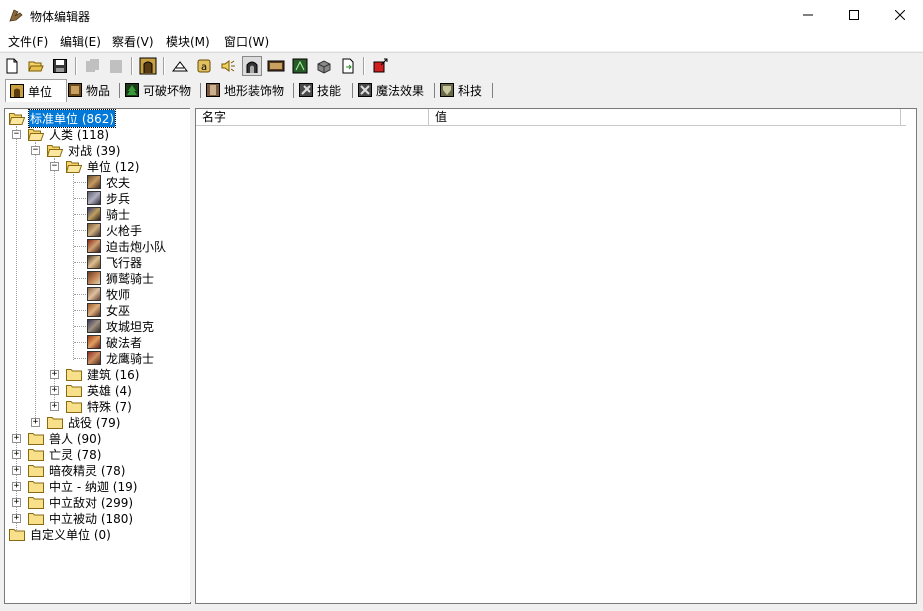 This screenshot has width=923, height=611. What do you see at coordinates (84, 422) in the screenshot?
I see `tree-node-campaign: 战役 (79)` at bounding box center [84, 422].